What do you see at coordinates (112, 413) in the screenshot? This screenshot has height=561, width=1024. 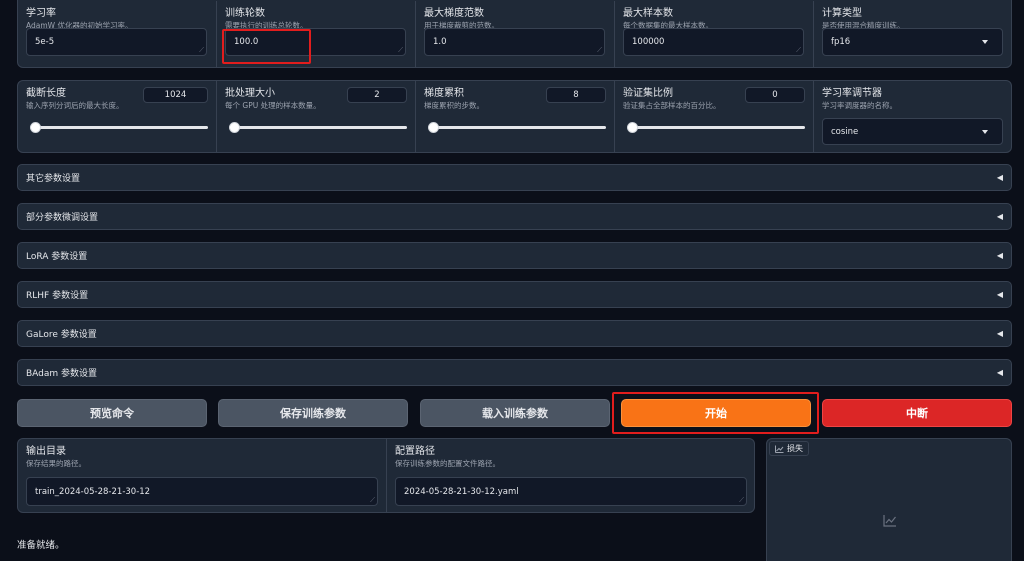 I see `preview-command-button: 预览命令` at bounding box center [112, 413].